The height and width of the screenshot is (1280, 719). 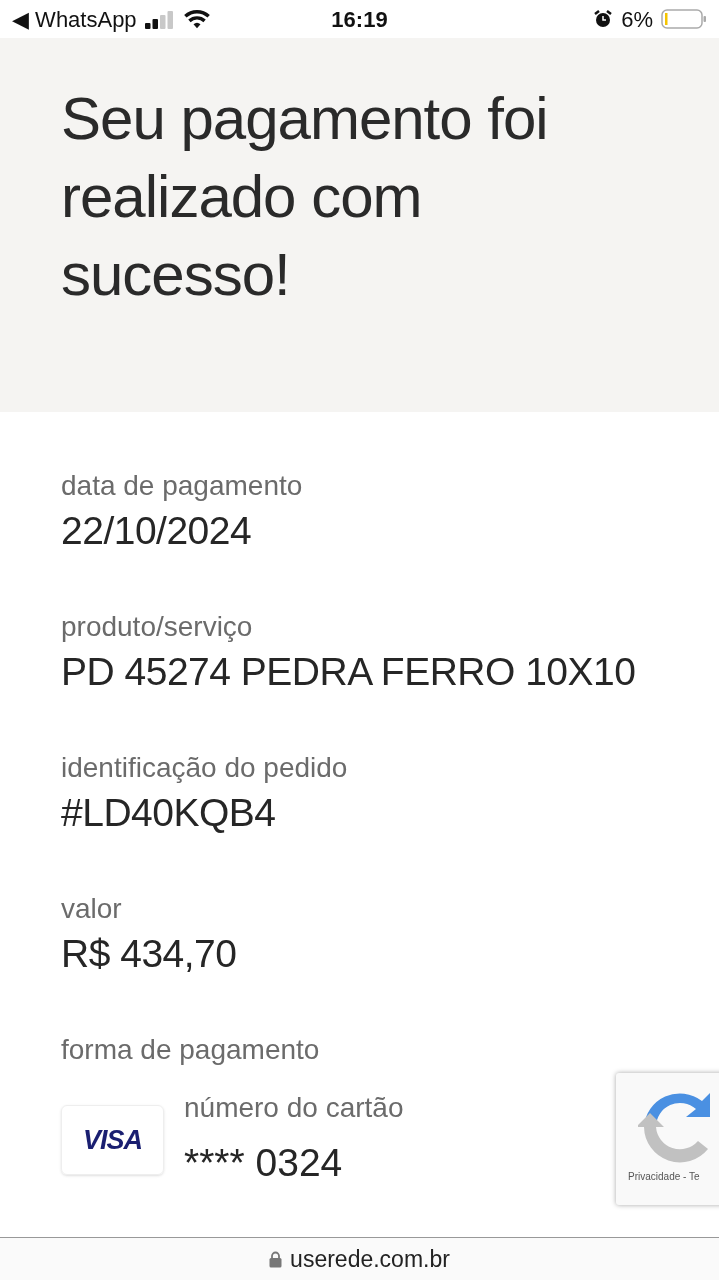 What do you see at coordinates (276, 1259) in the screenshot?
I see `lock-icon` at bounding box center [276, 1259].